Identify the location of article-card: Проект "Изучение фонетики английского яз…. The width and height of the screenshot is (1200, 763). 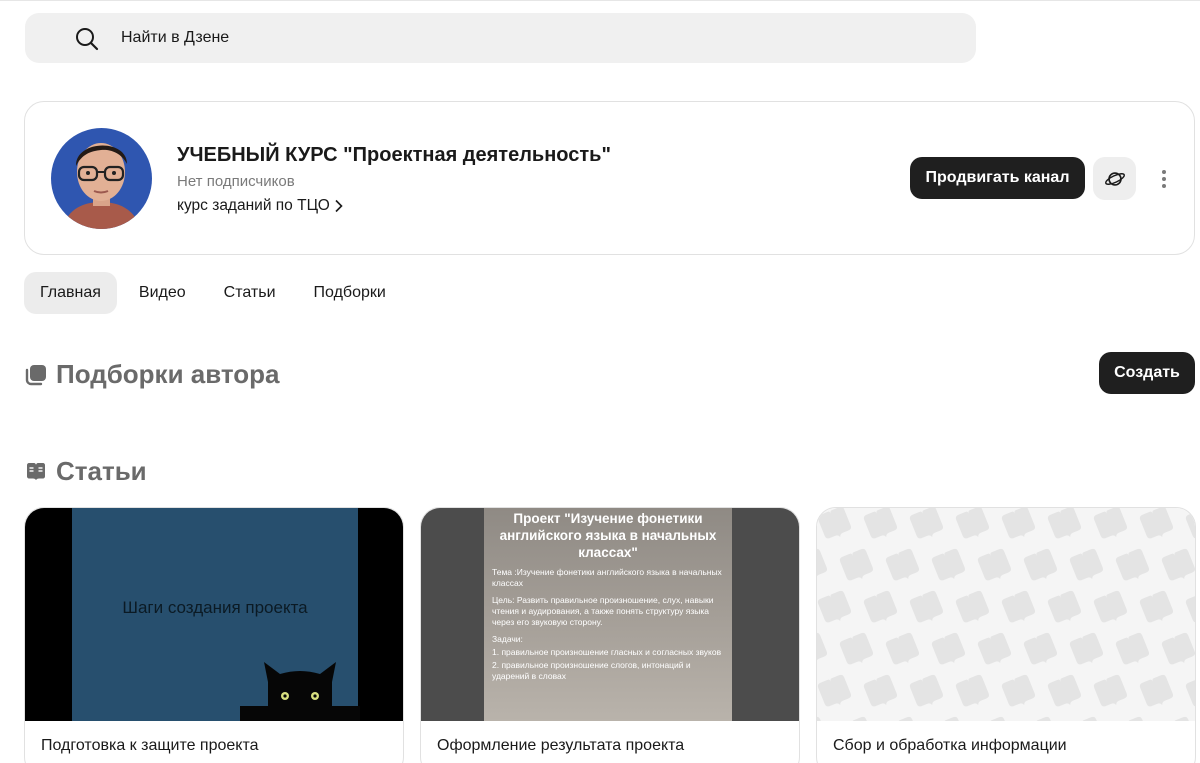
(610, 635).